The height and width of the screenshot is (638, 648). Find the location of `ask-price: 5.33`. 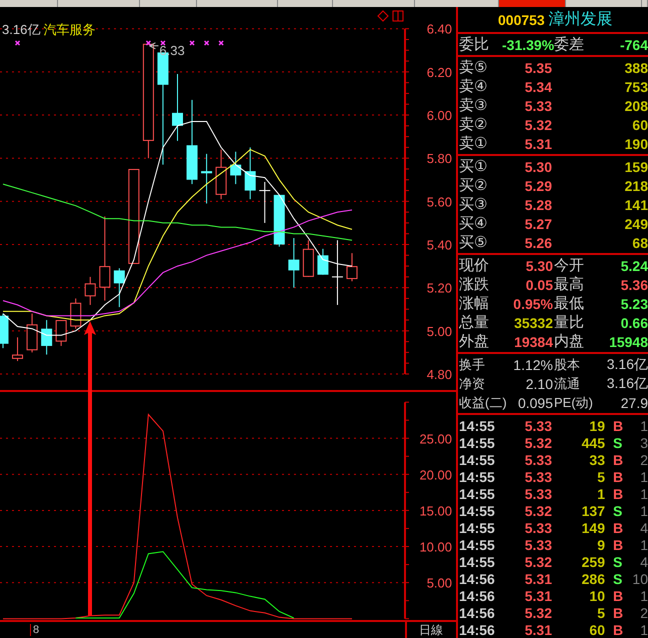

ask-price: 5.33 is located at coordinates (538, 106).